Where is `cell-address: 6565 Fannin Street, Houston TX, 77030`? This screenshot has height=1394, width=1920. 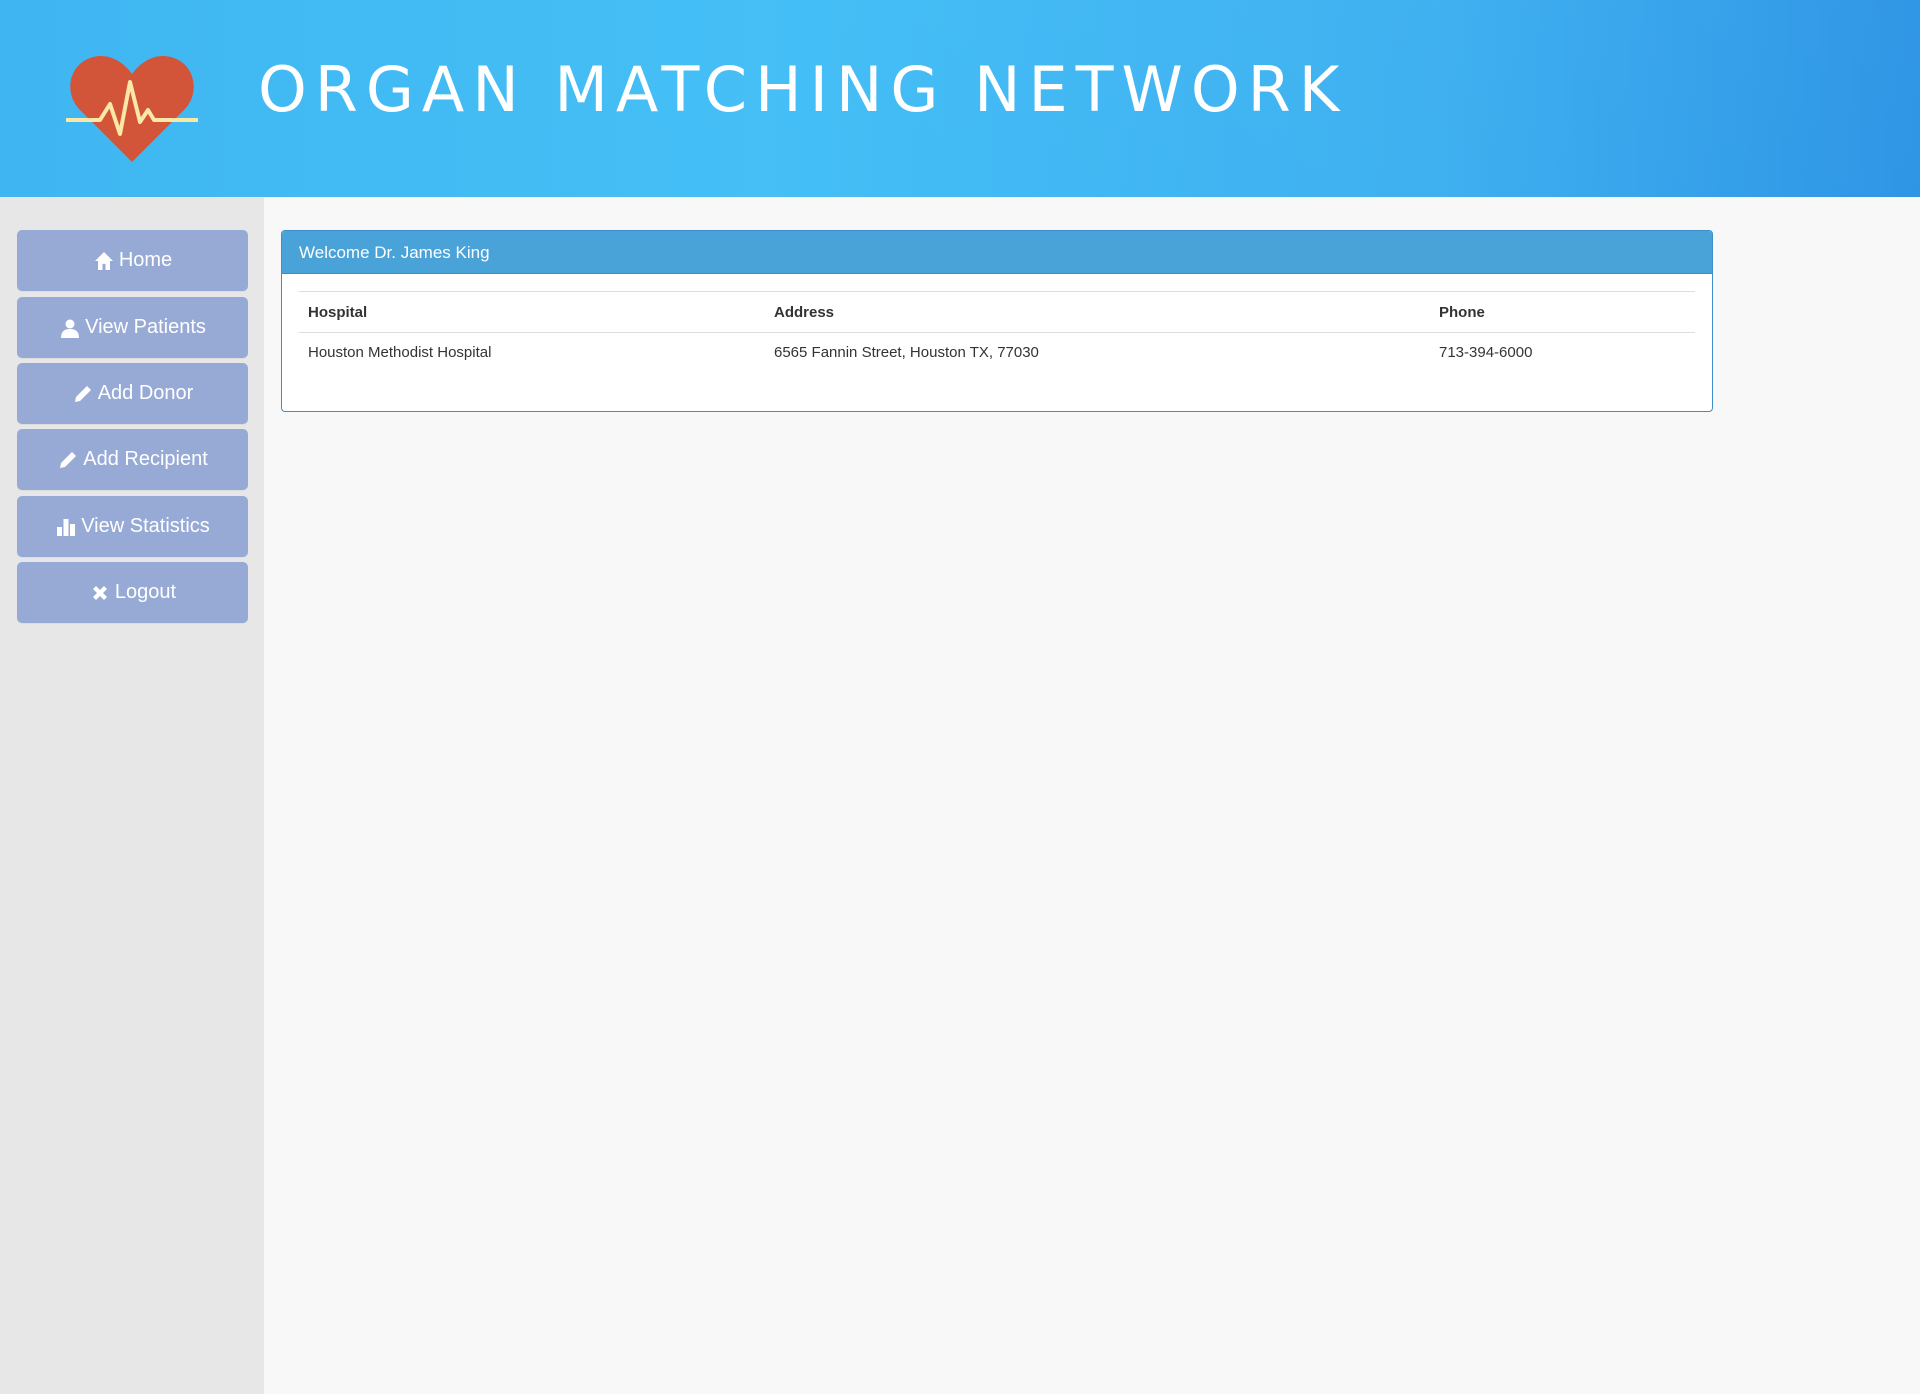
cell-address: 6565 Fannin Street, Houston TX, 77030 is located at coordinates (906, 353).